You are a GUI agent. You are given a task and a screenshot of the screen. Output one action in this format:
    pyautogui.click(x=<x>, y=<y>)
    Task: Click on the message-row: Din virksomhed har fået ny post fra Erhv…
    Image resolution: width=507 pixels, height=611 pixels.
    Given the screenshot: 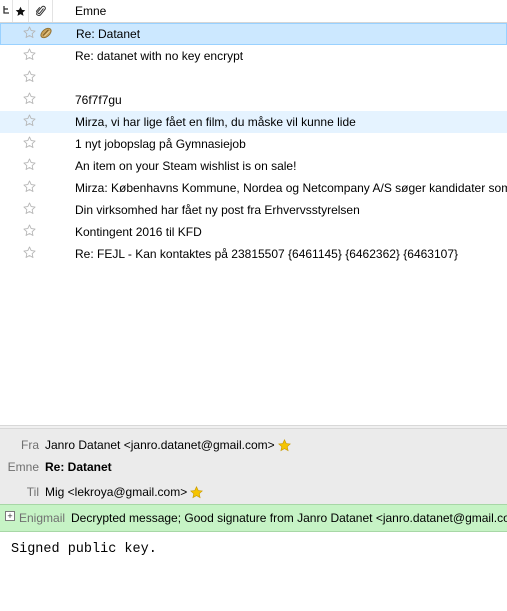 What is the action you would take?
    pyautogui.click(x=253, y=210)
    